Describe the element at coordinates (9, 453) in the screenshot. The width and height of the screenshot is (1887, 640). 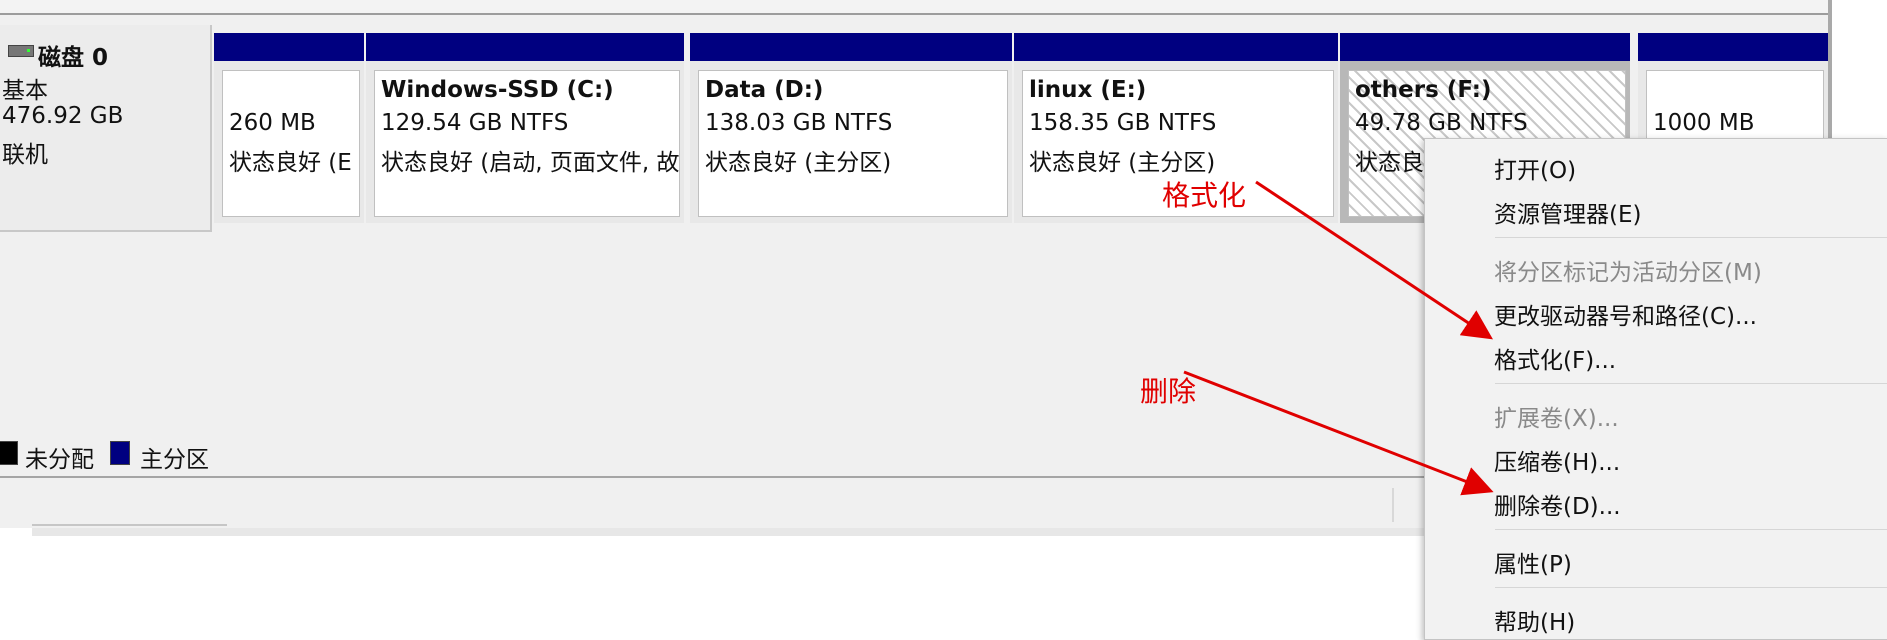
I see `unallocated-swatch` at that location.